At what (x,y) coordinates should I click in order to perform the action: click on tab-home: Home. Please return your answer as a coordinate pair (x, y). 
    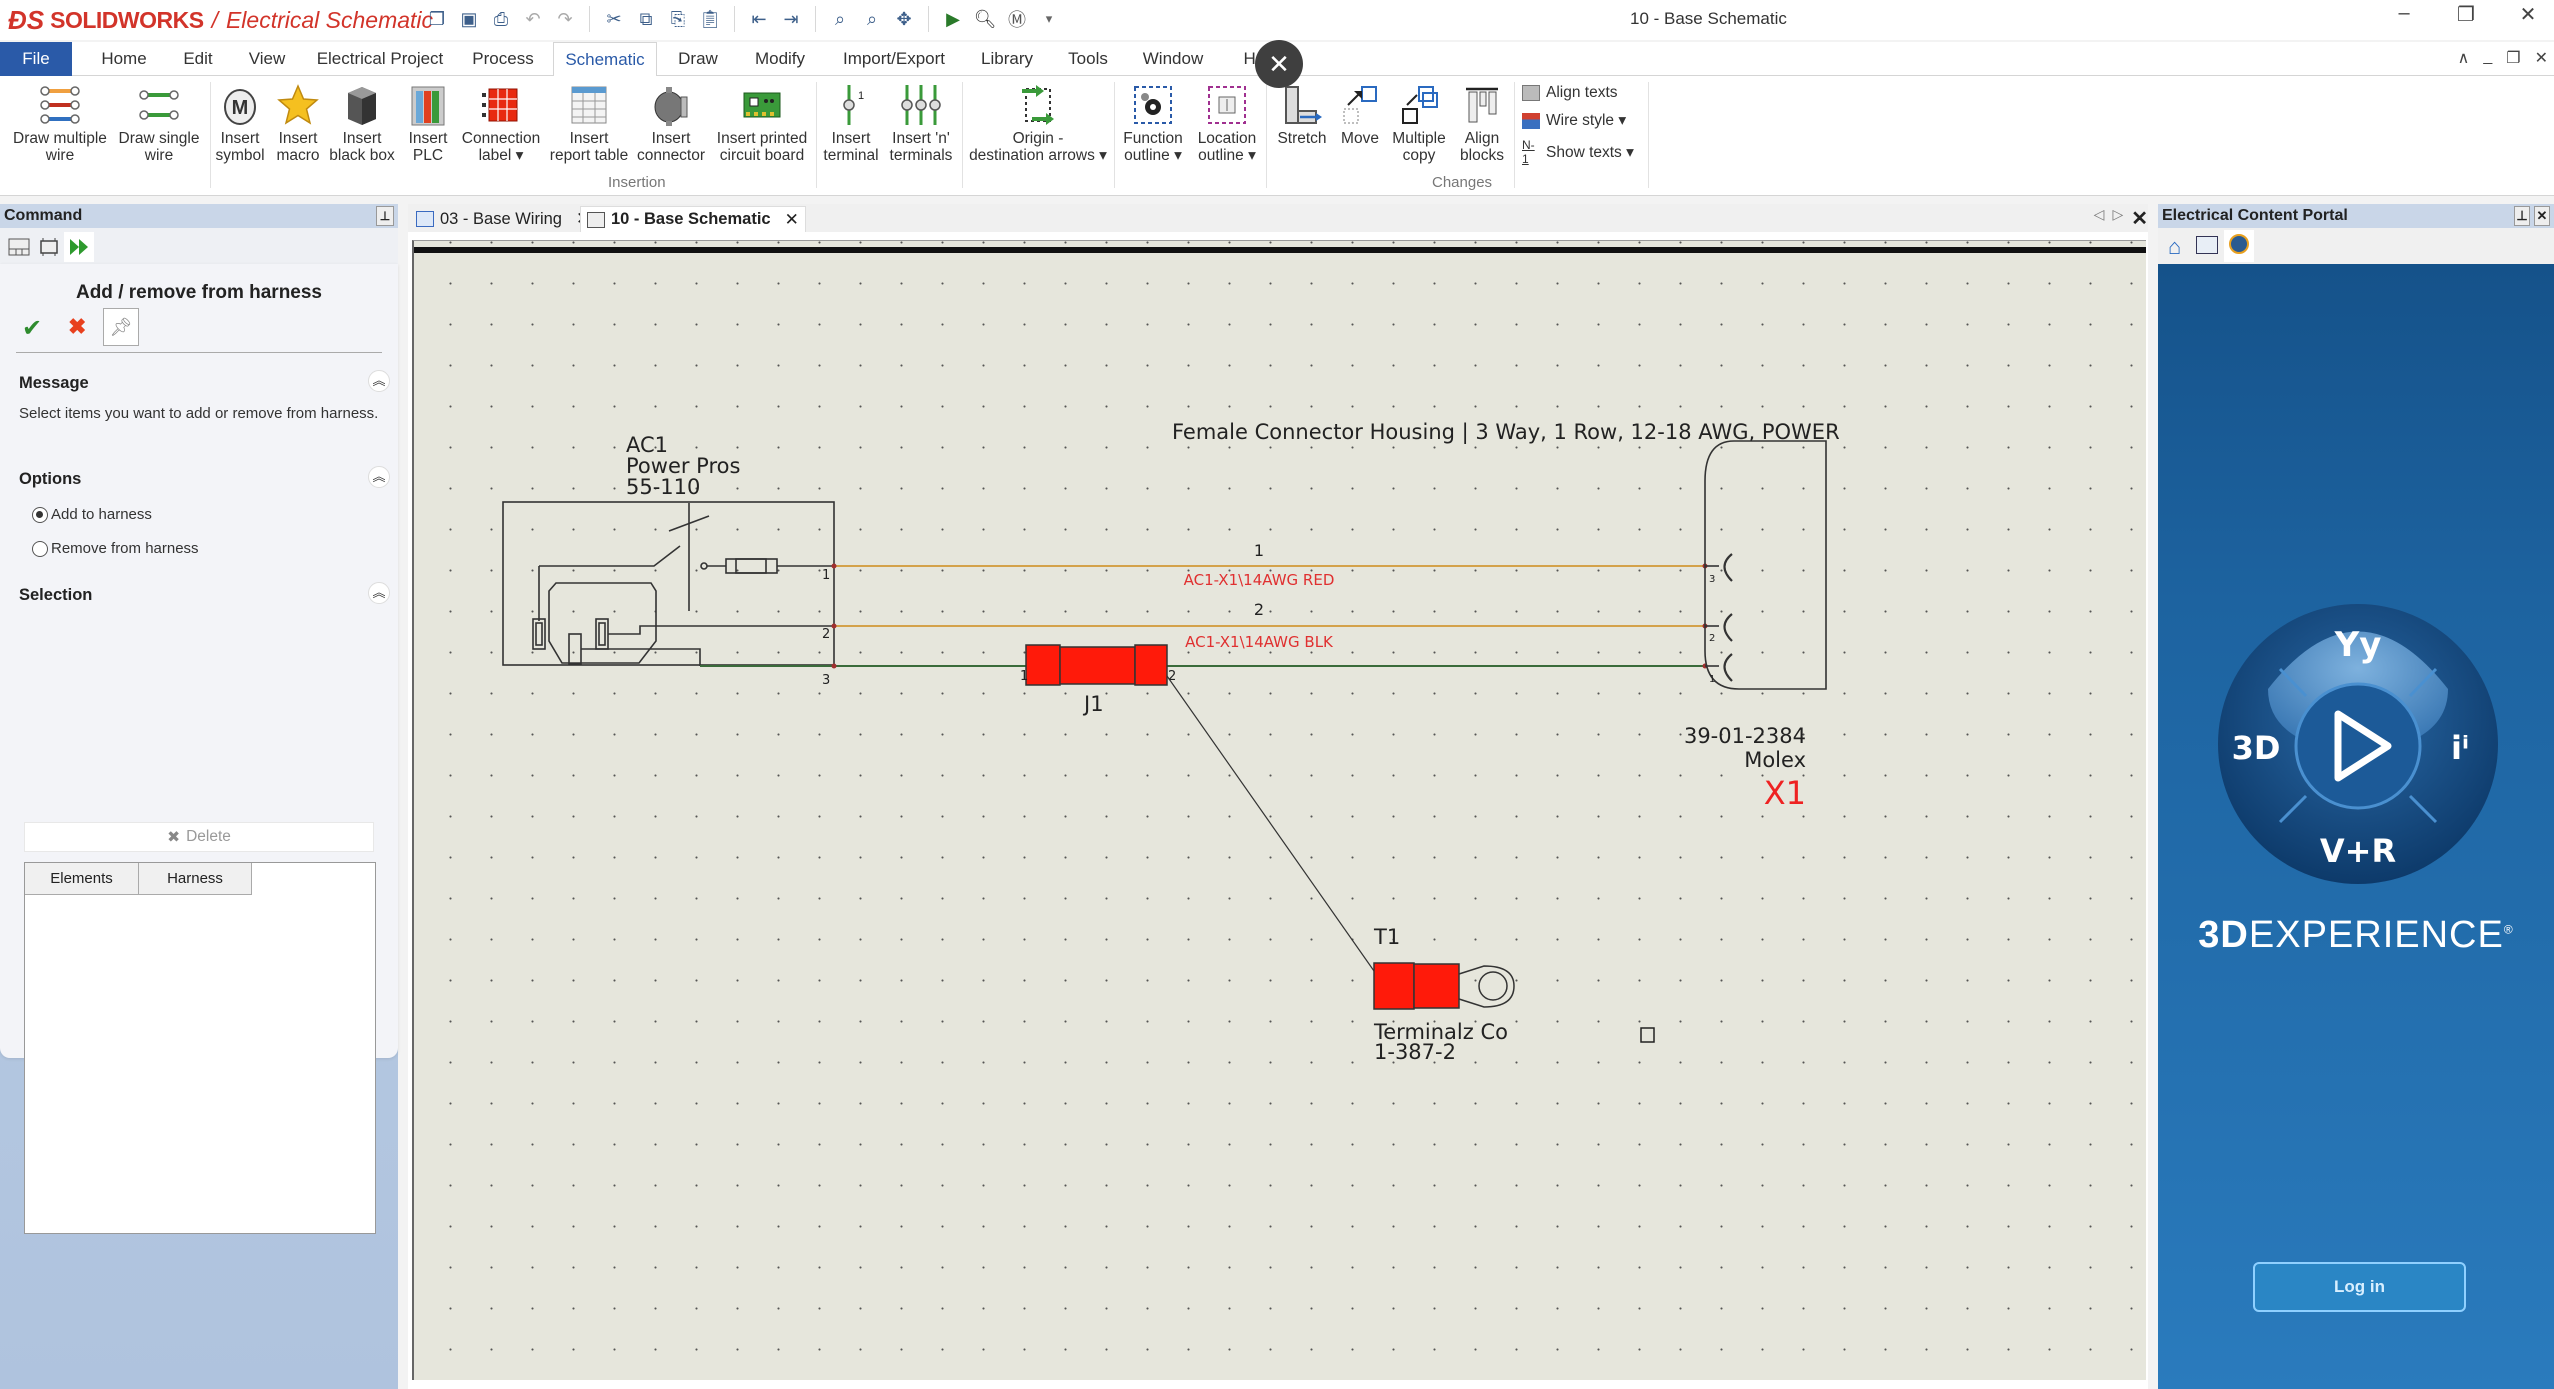
    Looking at the image, I should click on (124, 59).